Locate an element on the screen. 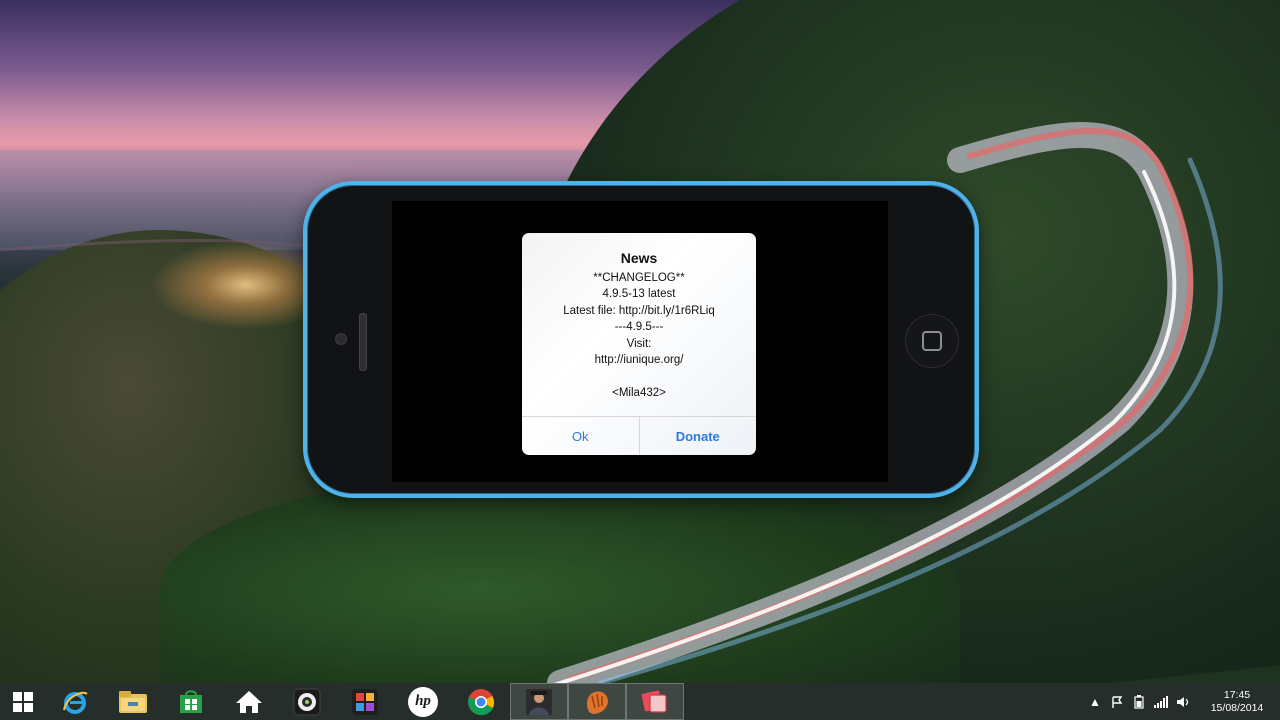 The height and width of the screenshot is (720, 1280). disc-icon is located at coordinates (307, 701).